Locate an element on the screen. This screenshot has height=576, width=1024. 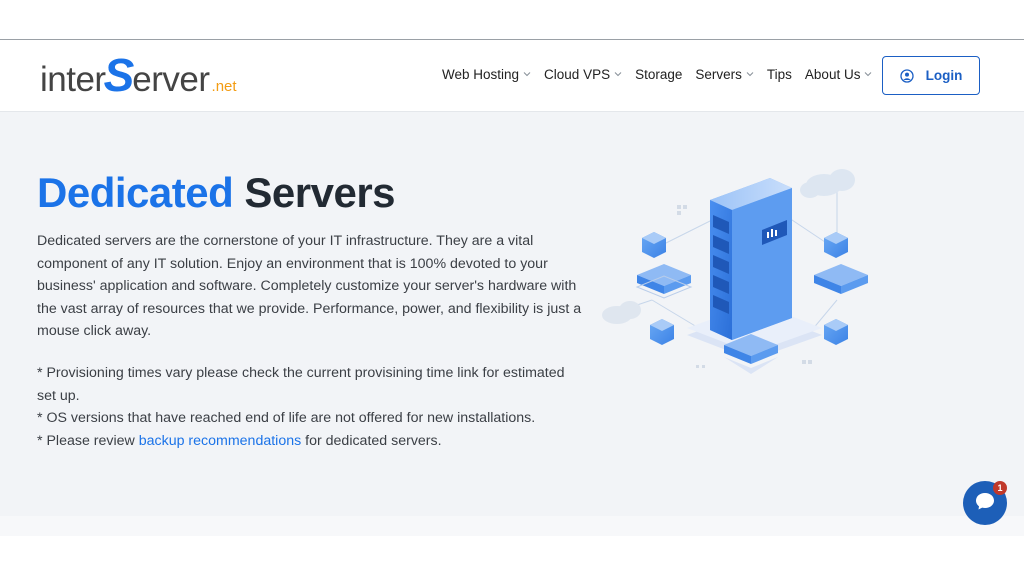
nav-item-servers: Servers is located at coordinates (724, 74).